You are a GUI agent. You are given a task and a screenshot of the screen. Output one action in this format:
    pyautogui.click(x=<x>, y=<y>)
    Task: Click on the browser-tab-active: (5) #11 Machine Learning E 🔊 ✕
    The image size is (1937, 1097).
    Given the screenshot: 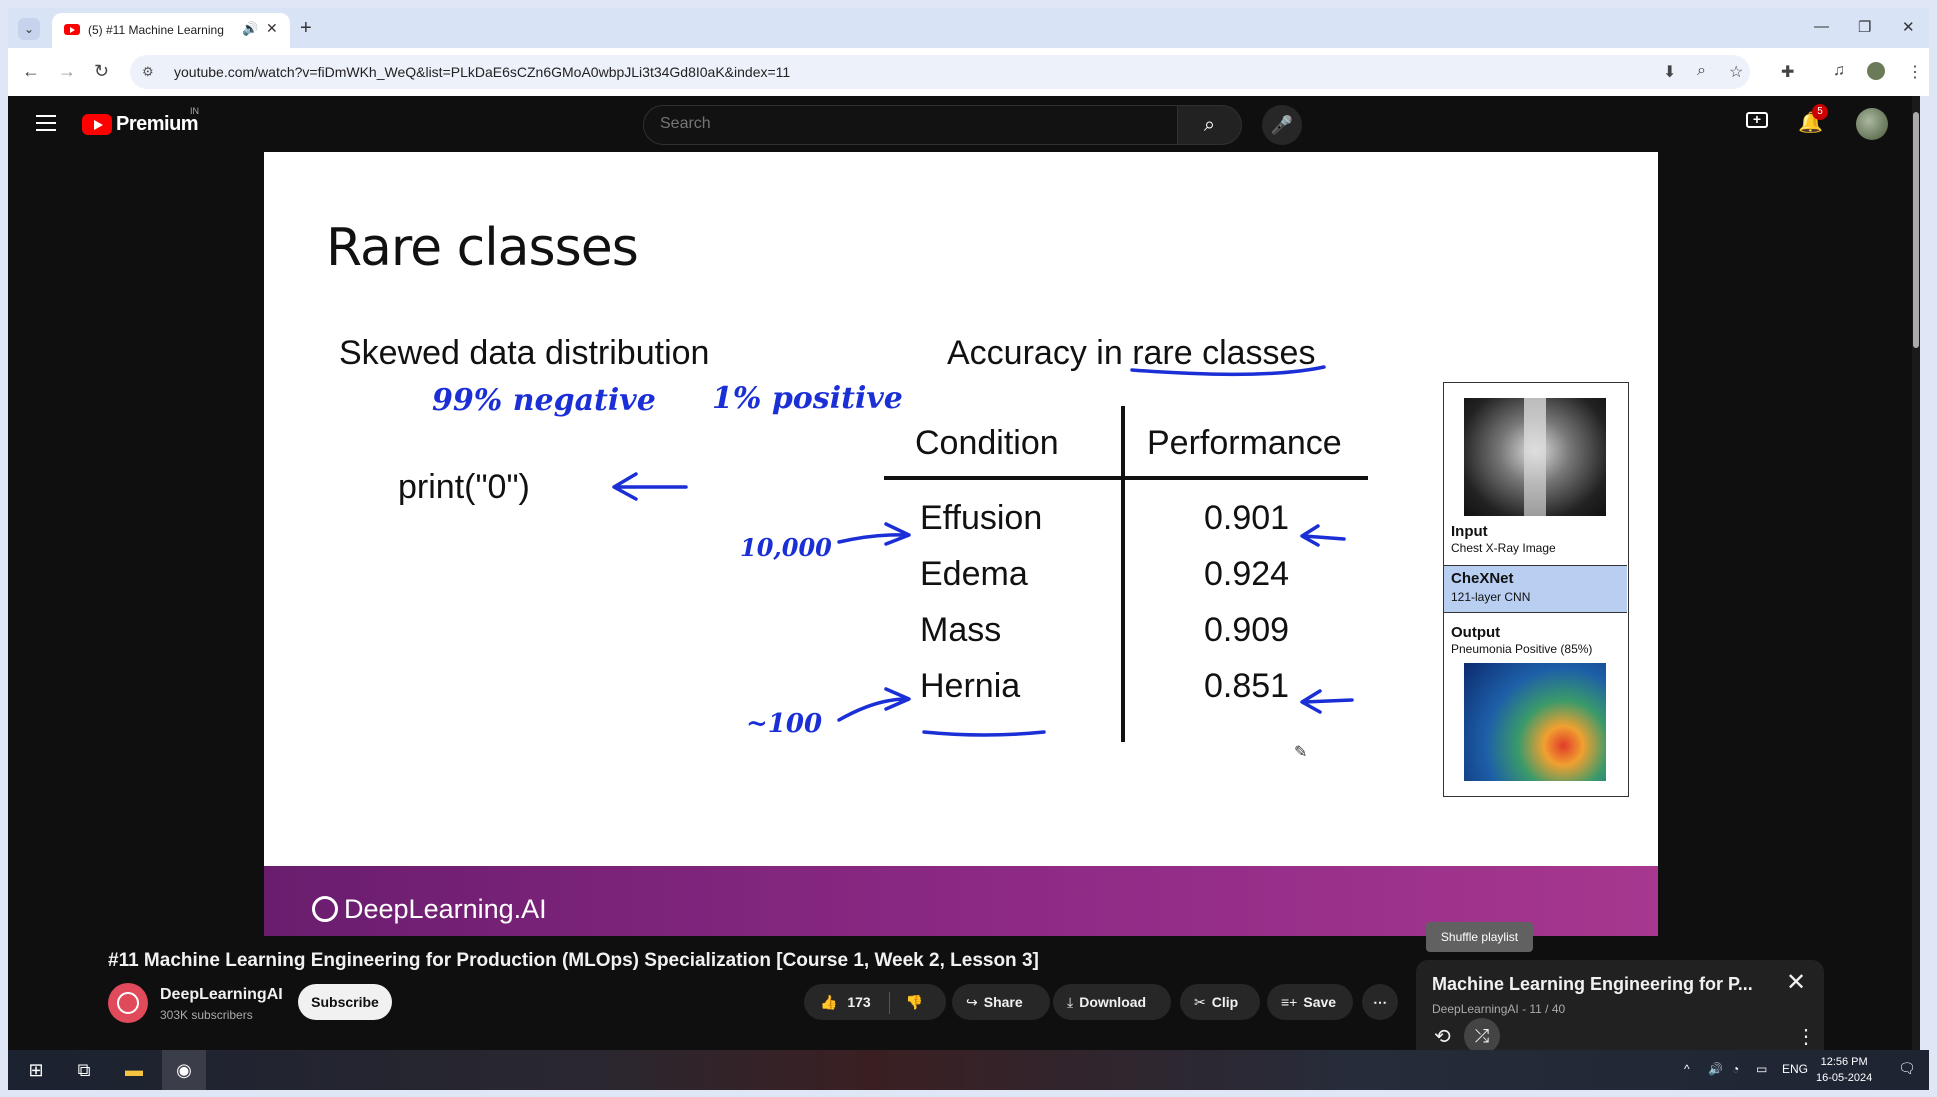 What is the action you would take?
    pyautogui.click(x=171, y=30)
    